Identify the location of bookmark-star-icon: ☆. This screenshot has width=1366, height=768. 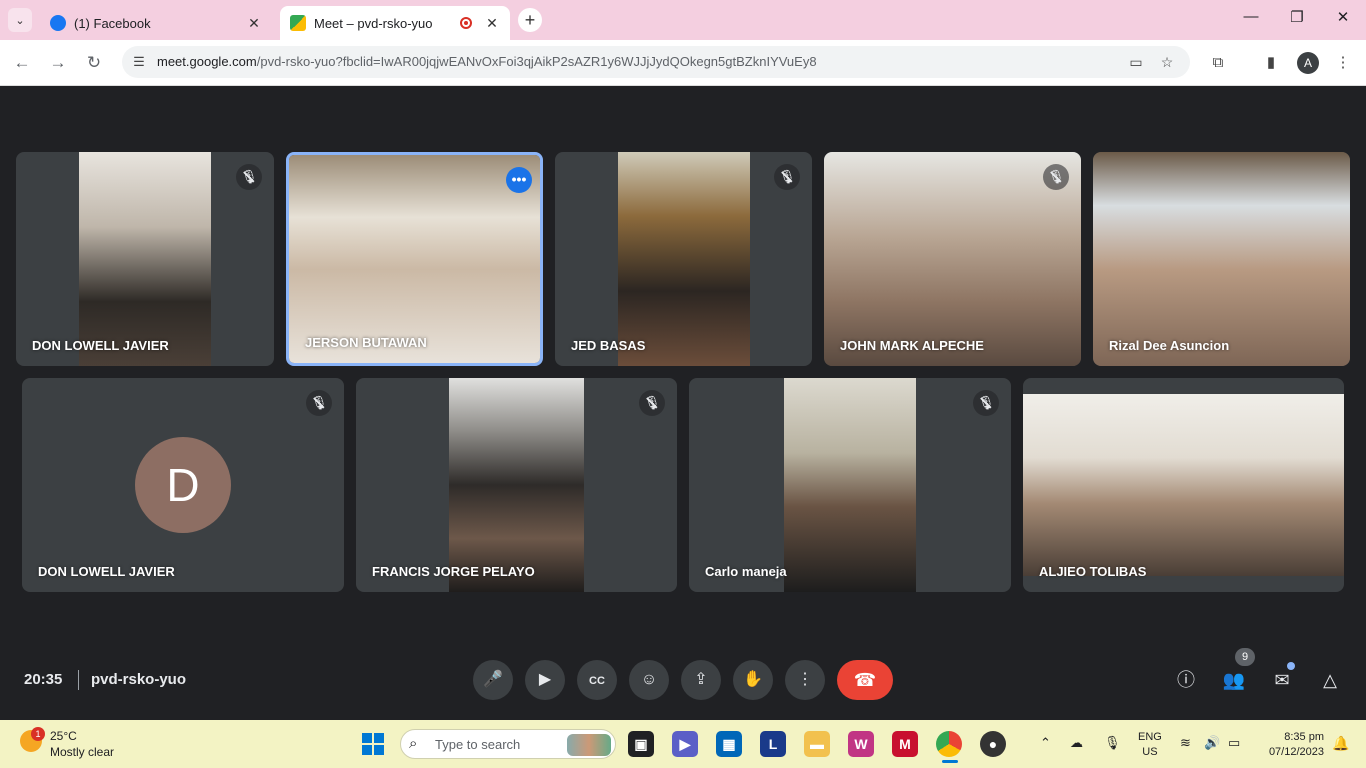
(1167, 62).